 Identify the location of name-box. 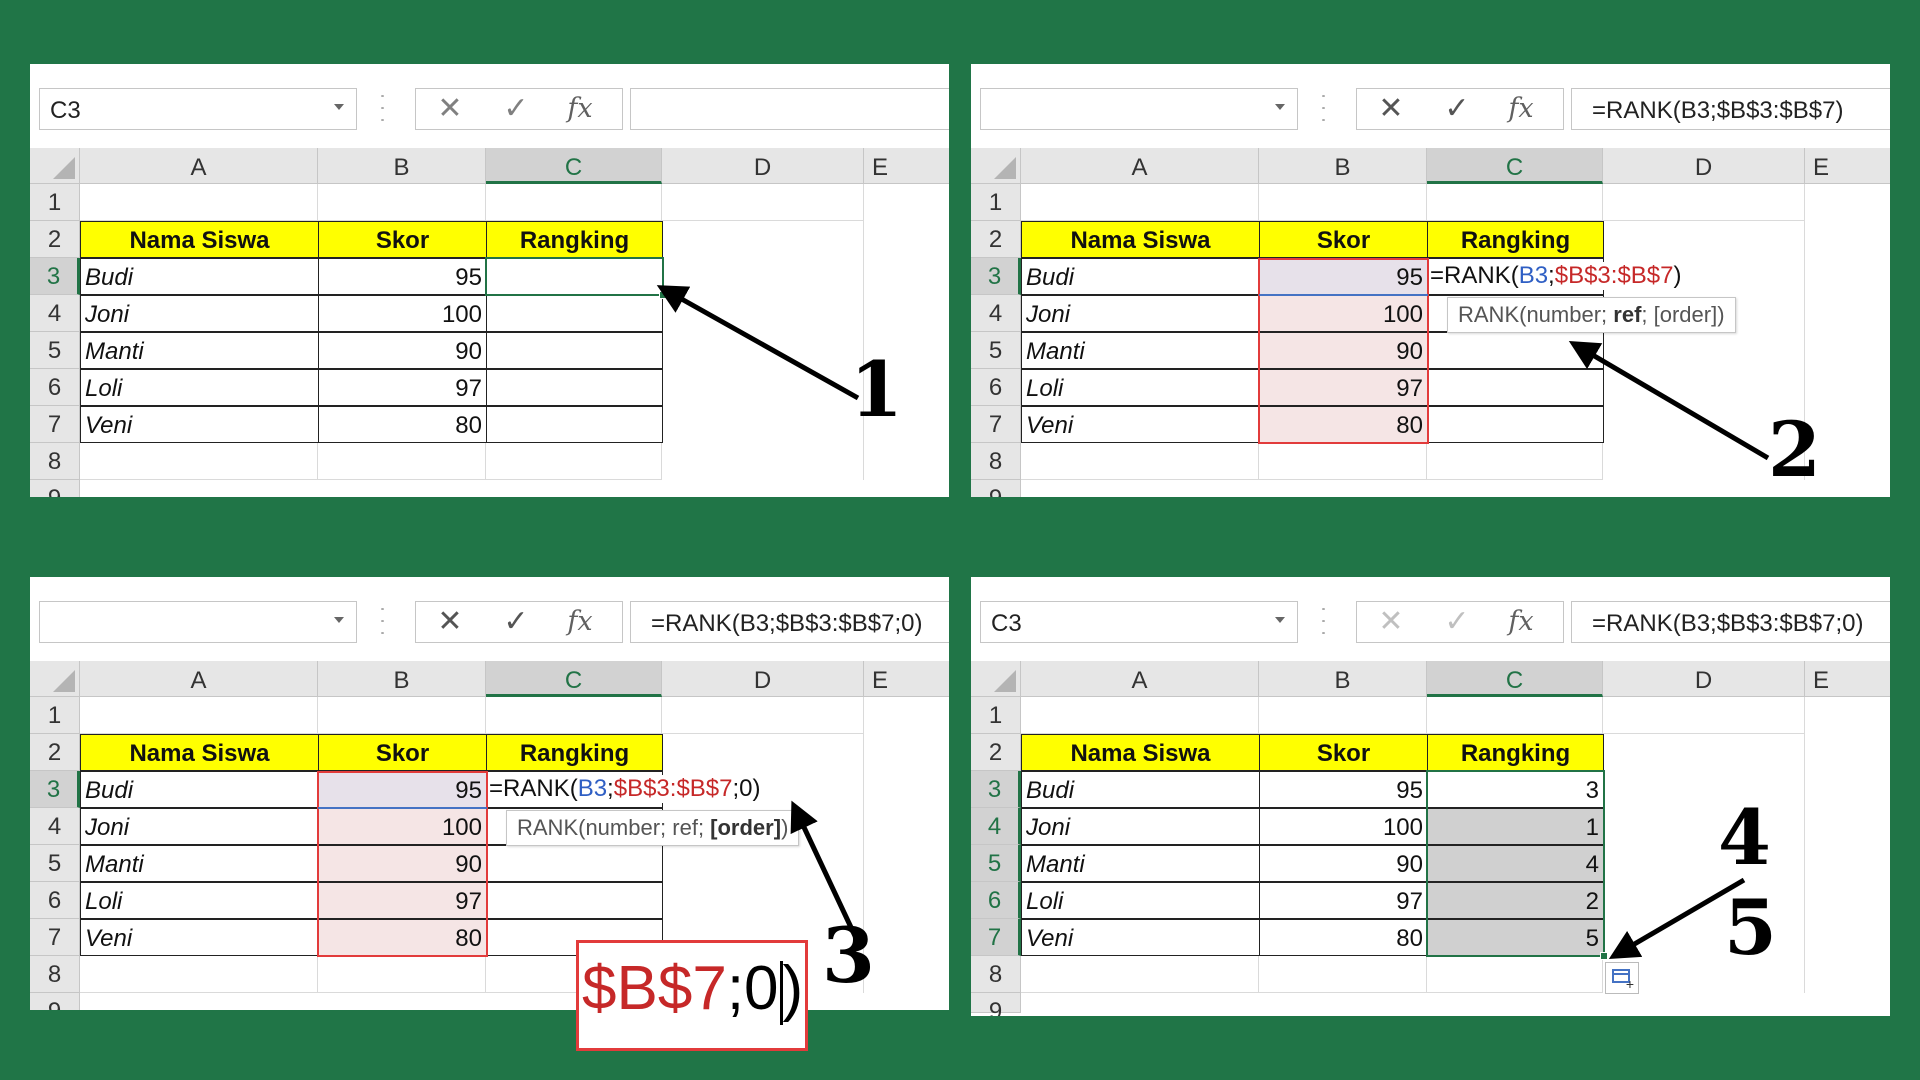
(198, 622).